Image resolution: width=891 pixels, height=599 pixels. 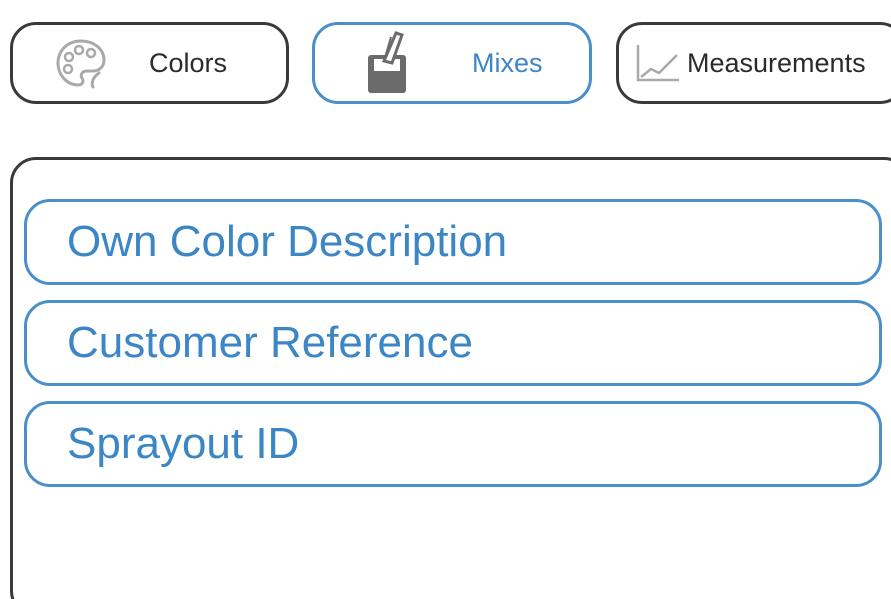 What do you see at coordinates (453, 444) in the screenshot?
I see `sprayout-id-field: Sprayout ID` at bounding box center [453, 444].